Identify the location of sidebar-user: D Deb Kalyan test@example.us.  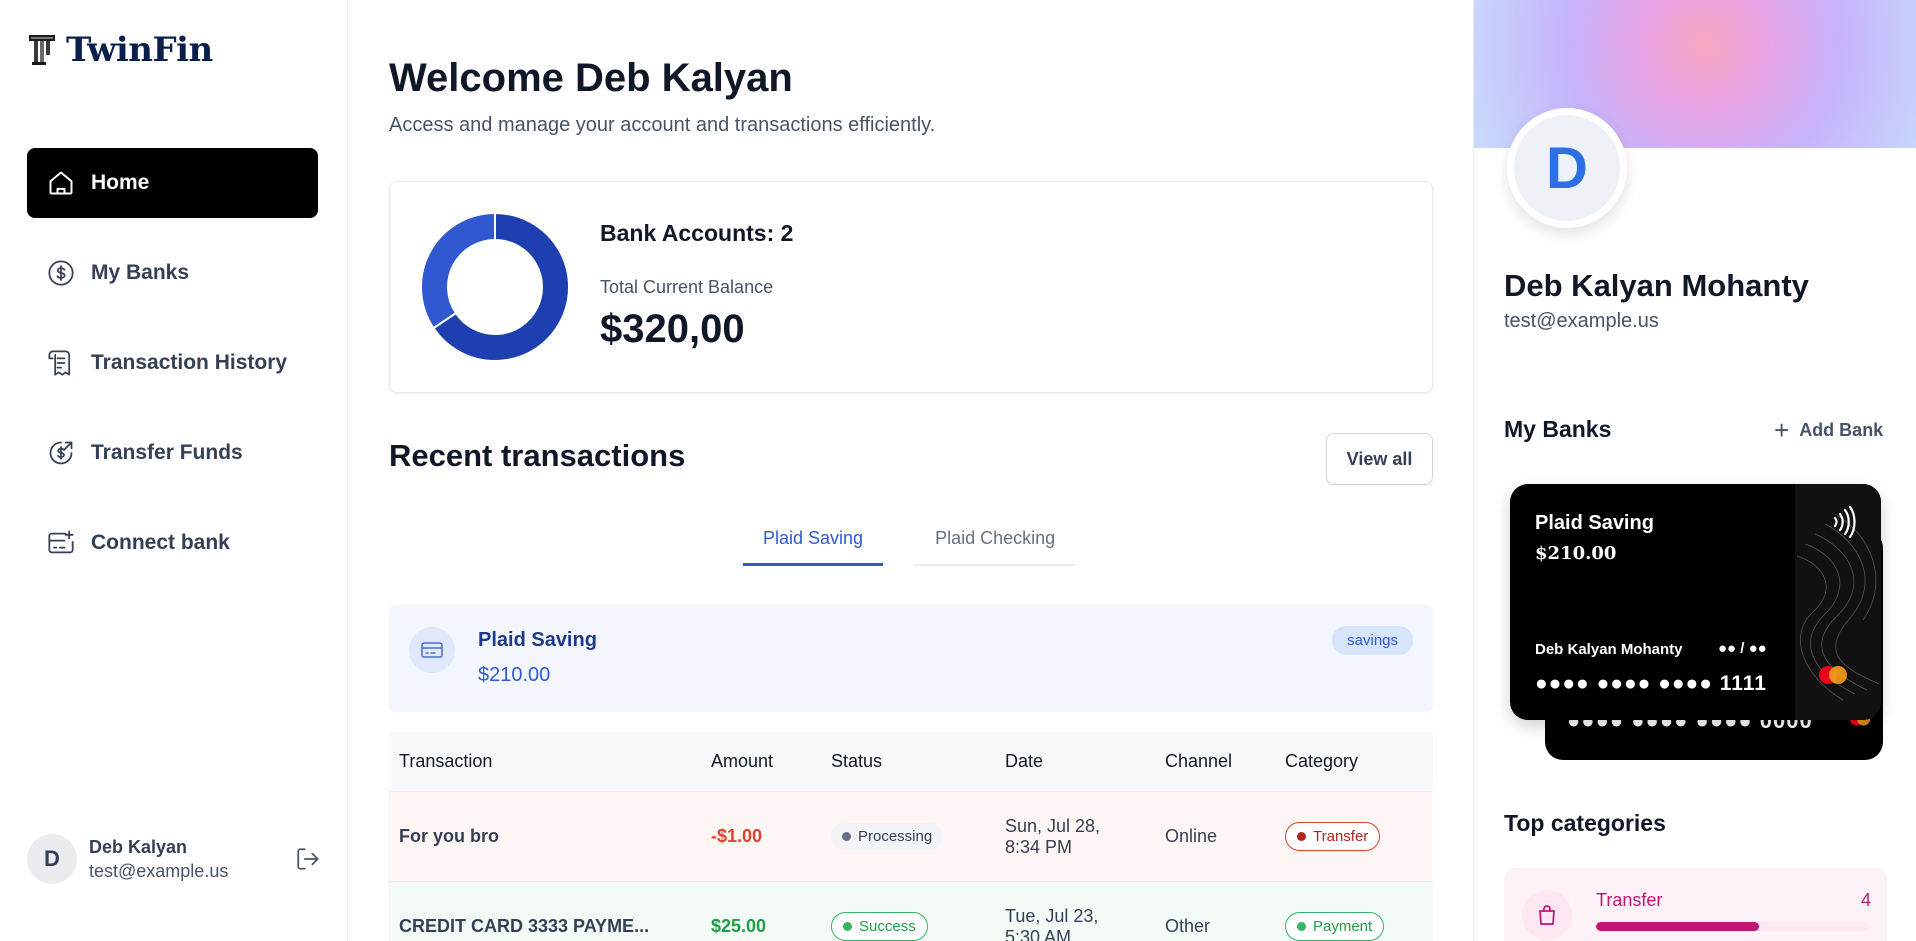
(174, 859).